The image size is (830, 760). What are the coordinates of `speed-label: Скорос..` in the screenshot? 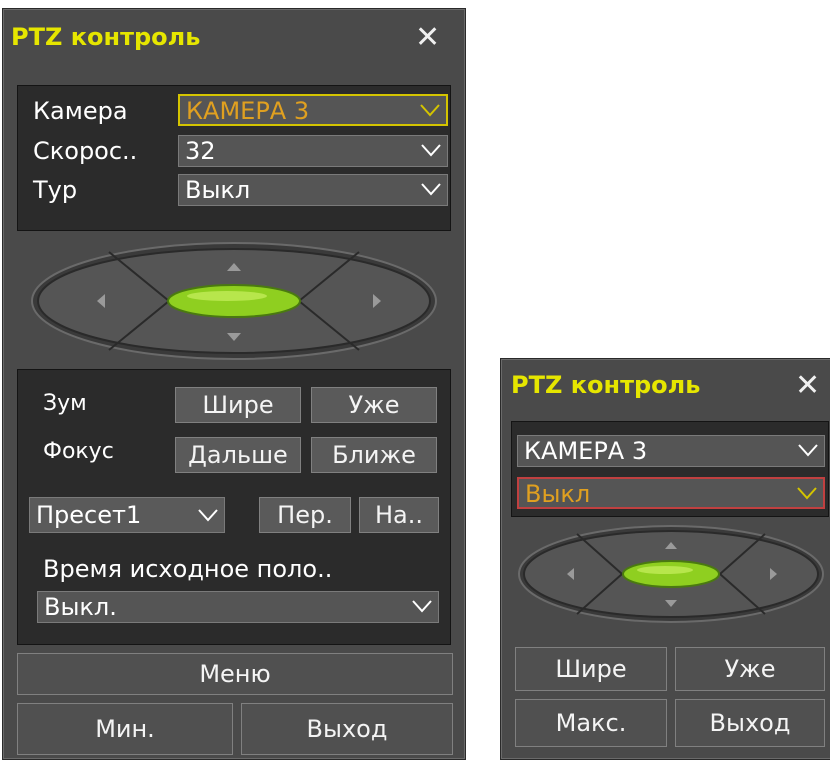 It's located at (85, 151).